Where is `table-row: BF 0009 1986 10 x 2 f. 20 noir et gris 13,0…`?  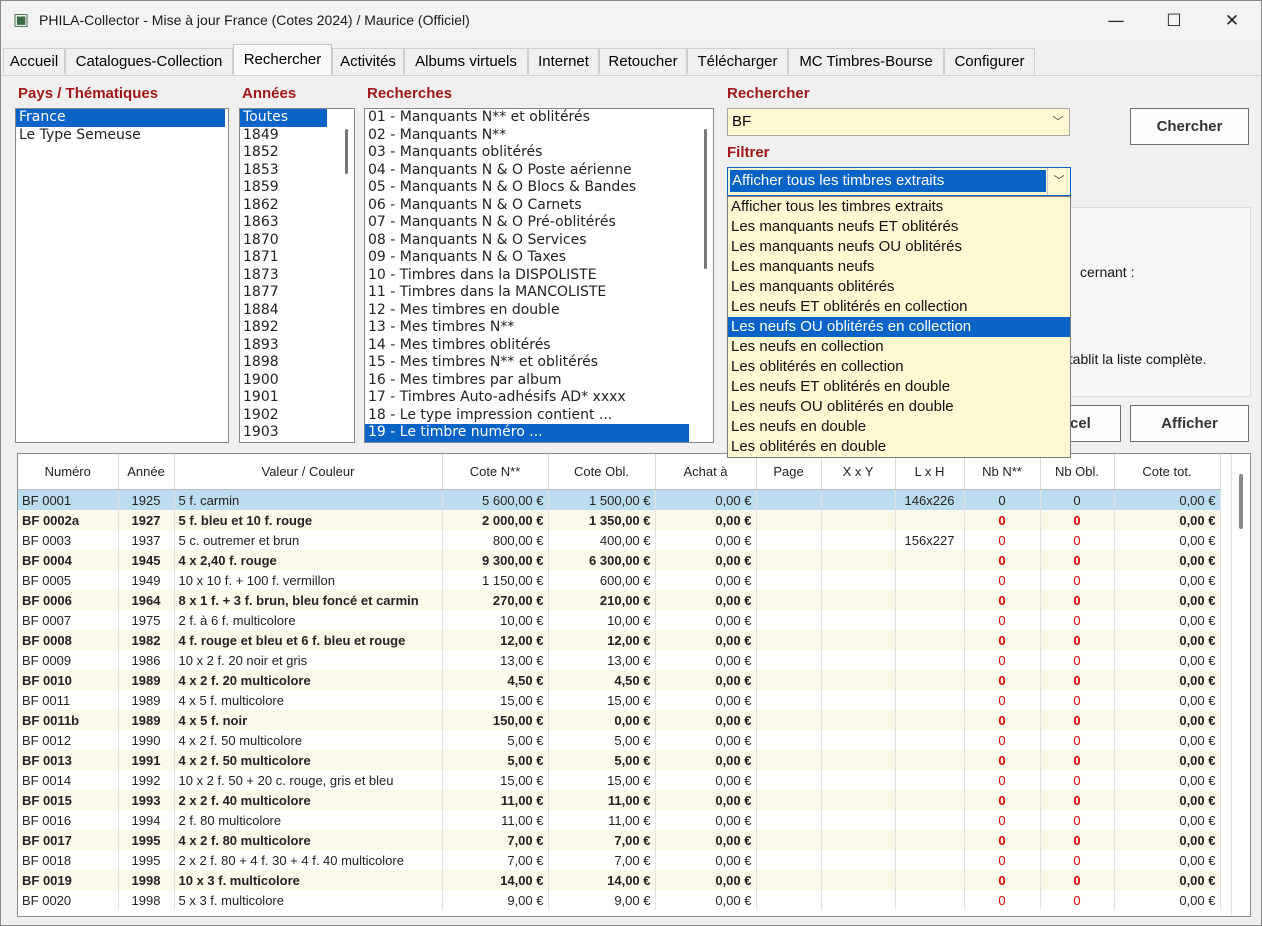 table-row: BF 0009 1986 10 x 2 f. 20 noir et gris 13,0… is located at coordinates (619, 660).